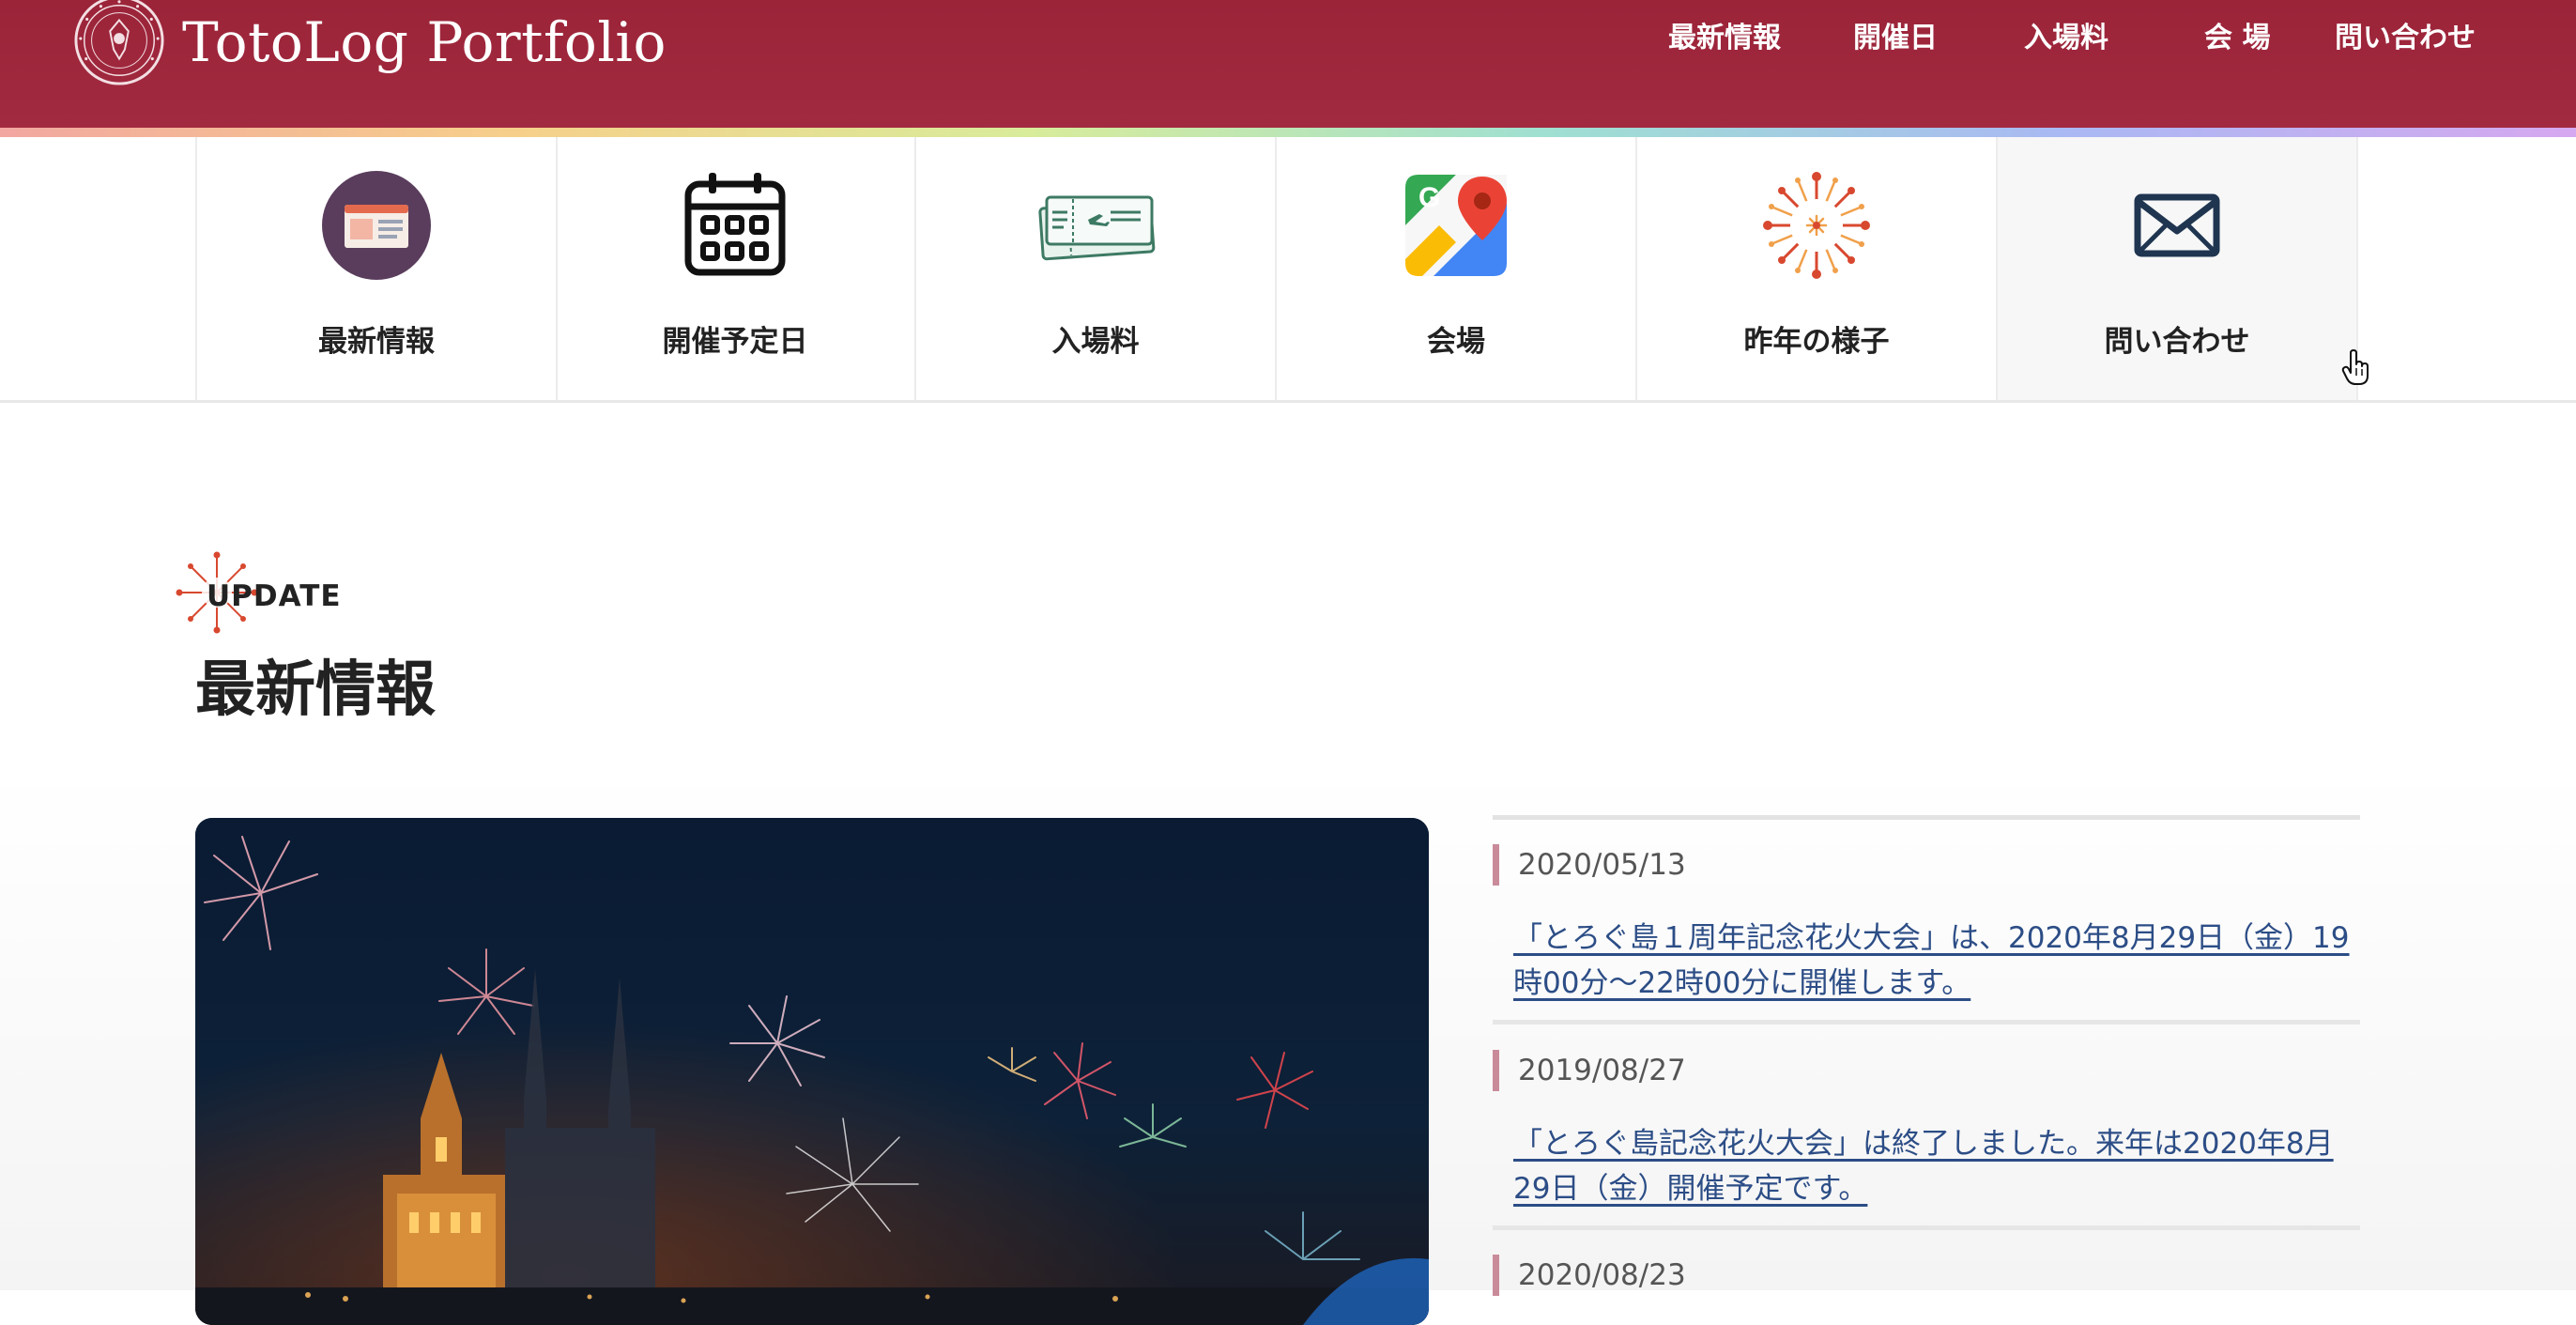  I want to click on top-nav-fee: 入場料, so click(2066, 38).